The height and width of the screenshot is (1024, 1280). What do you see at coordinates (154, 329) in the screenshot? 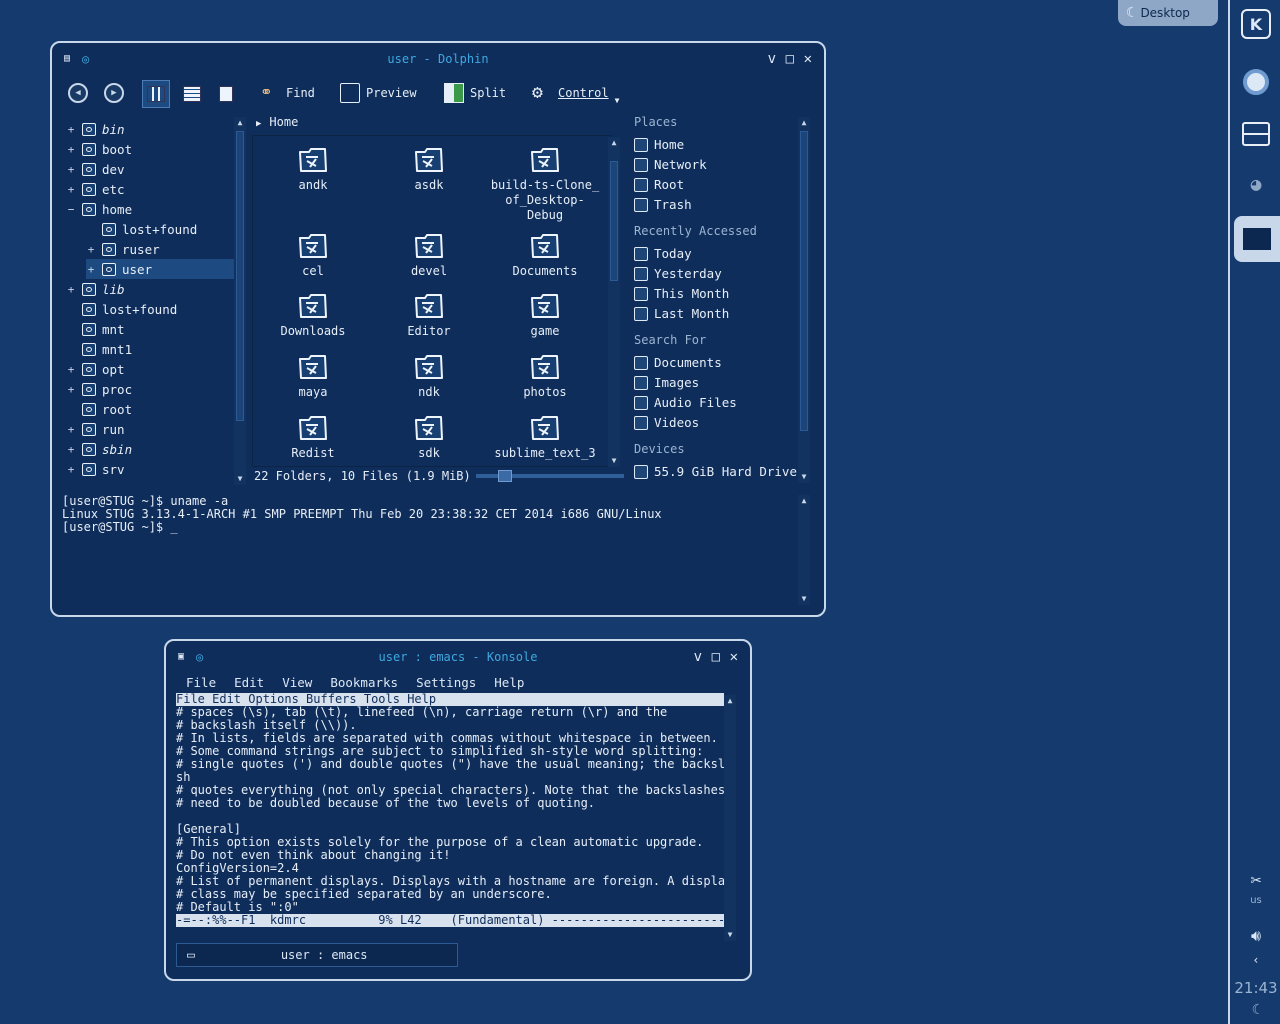
I see `tree-item: mnt` at bounding box center [154, 329].